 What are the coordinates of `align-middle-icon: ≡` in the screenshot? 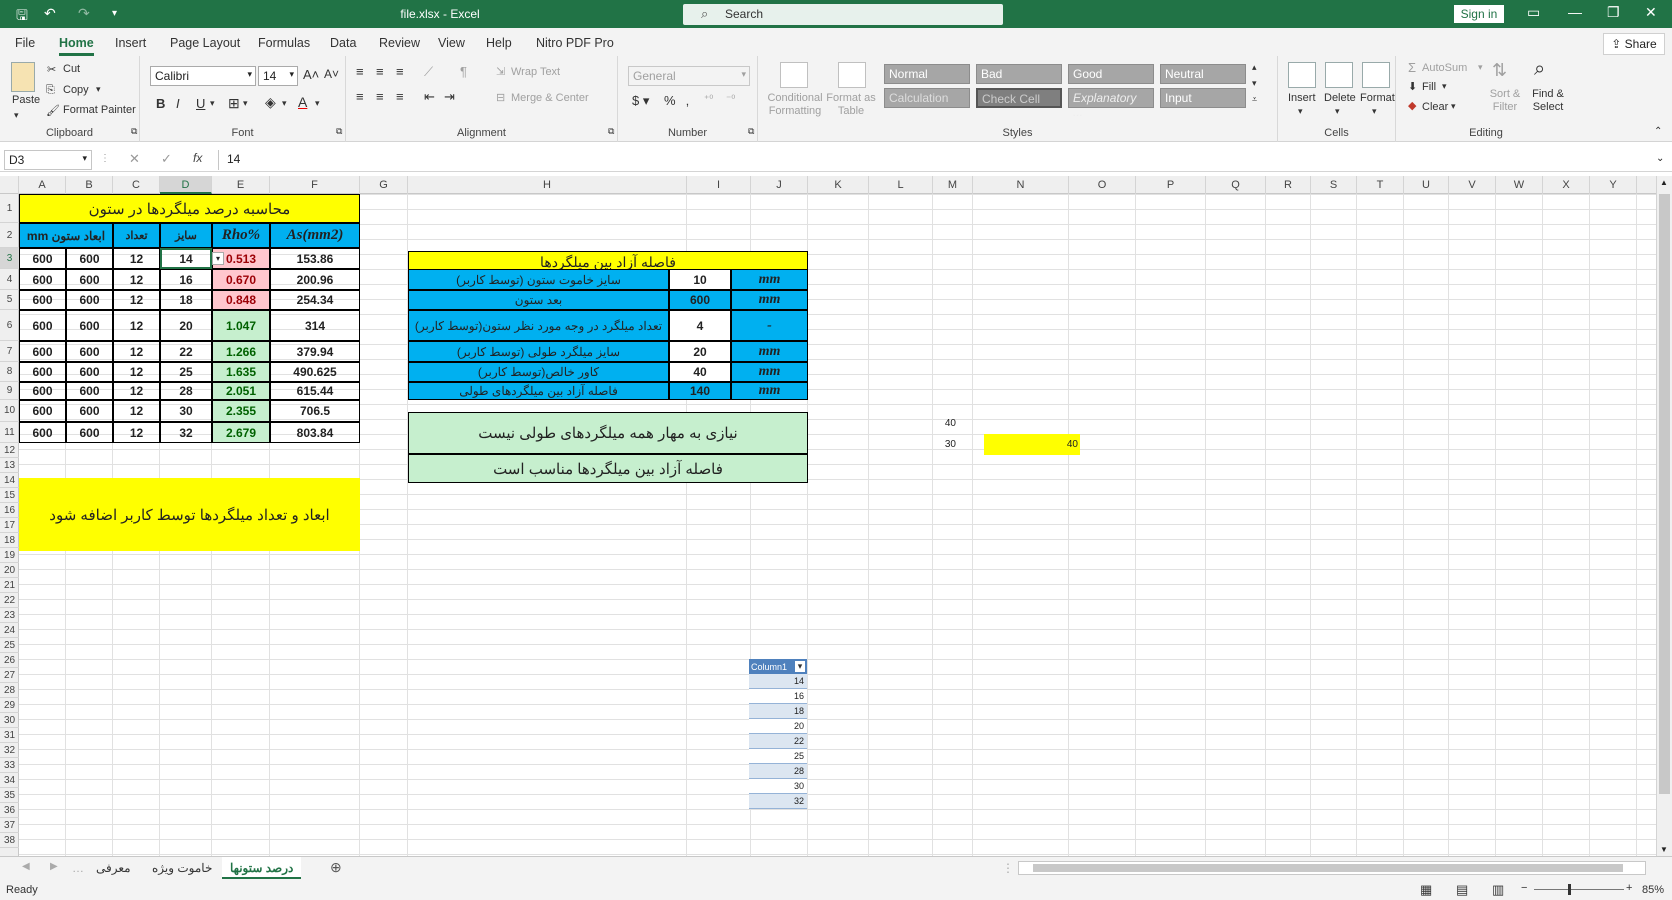 It's located at (380, 71).